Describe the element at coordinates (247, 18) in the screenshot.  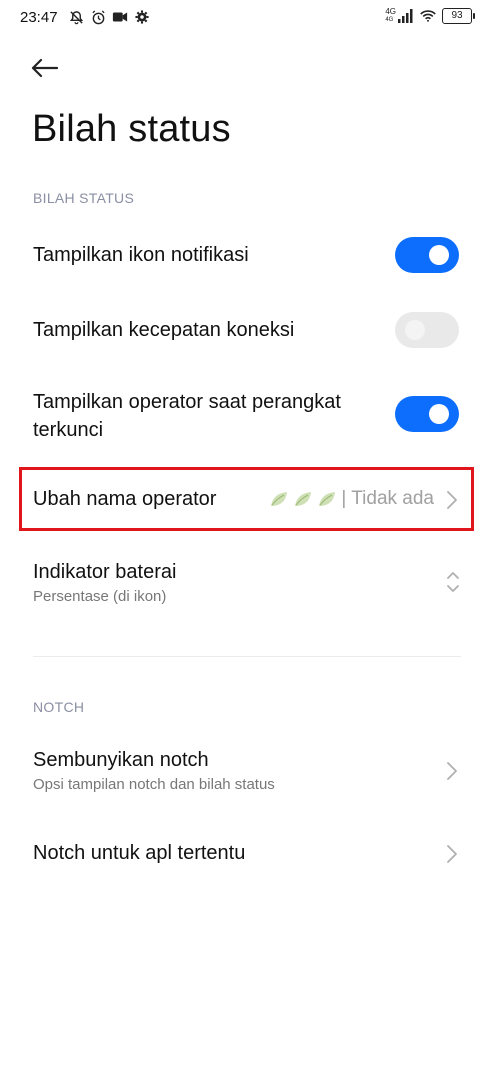
I see `status-bar: 23:47 4G 4G 93` at that location.